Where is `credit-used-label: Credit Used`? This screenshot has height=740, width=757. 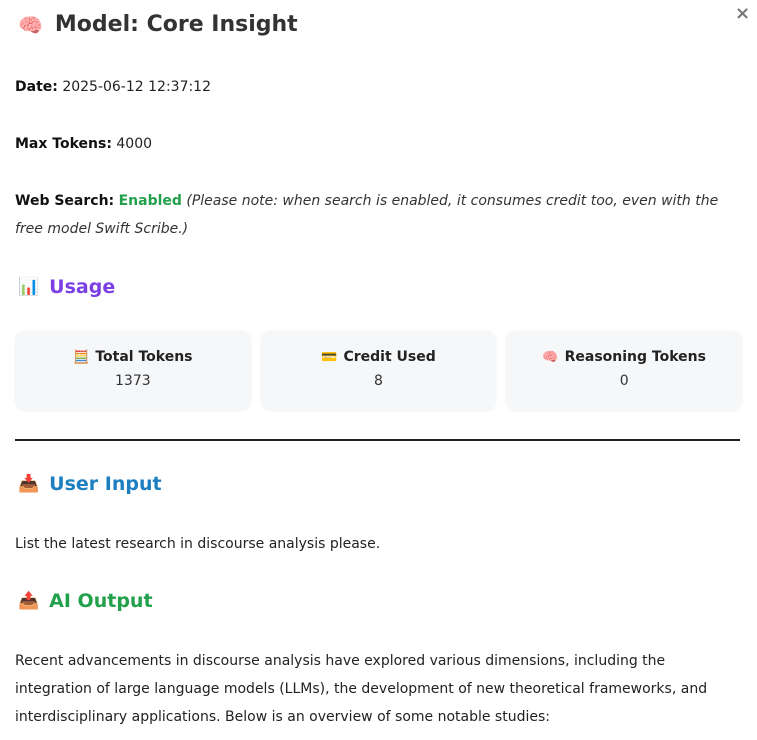 credit-used-label: Credit Used is located at coordinates (389, 357).